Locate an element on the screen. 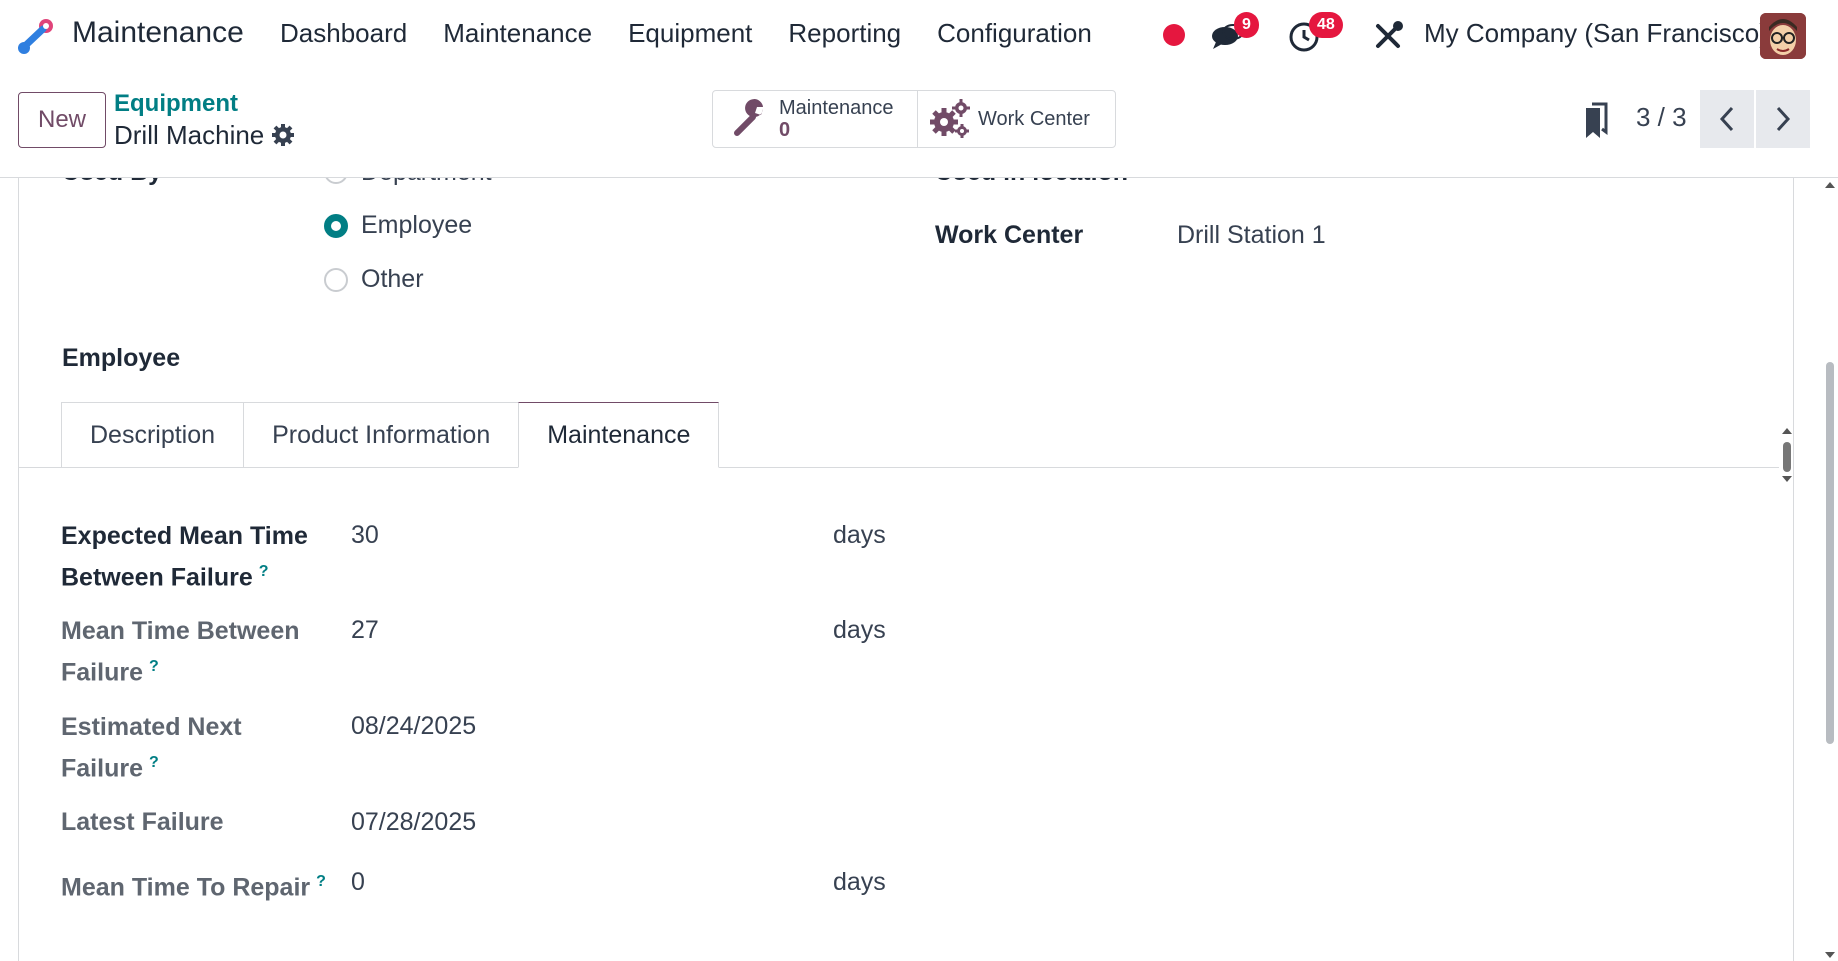  maintenance-smart-label: Maintenance is located at coordinates (836, 108).